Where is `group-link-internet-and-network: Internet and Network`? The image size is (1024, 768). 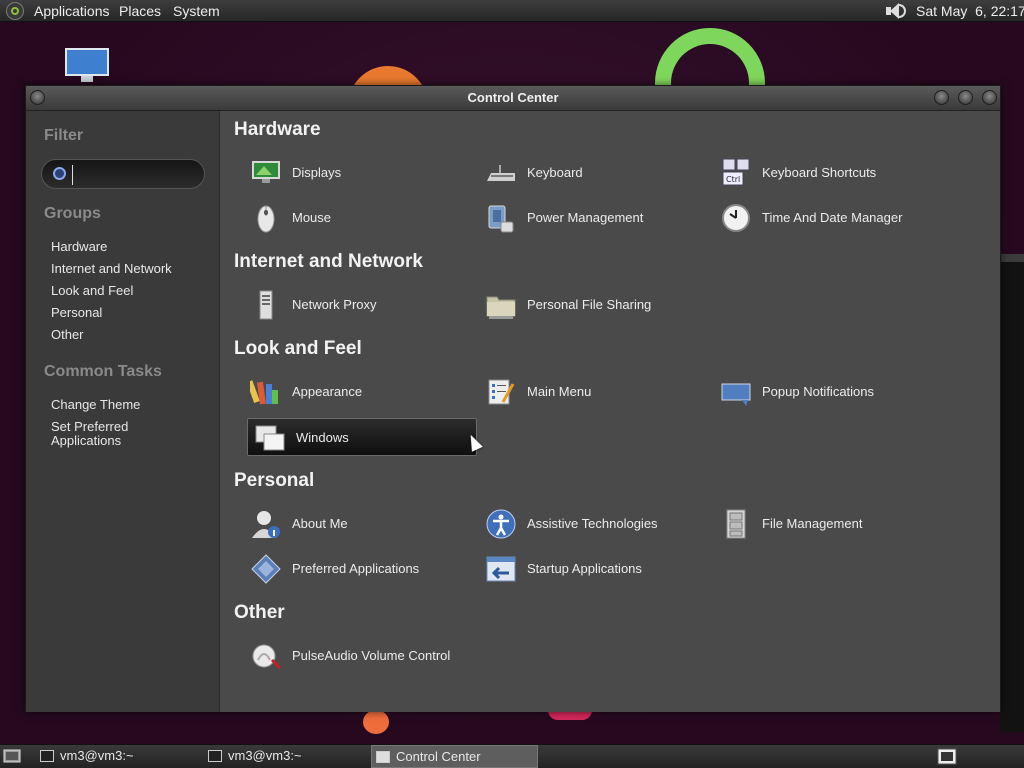 group-link-internet-and-network: Internet and Network is located at coordinates (111, 269).